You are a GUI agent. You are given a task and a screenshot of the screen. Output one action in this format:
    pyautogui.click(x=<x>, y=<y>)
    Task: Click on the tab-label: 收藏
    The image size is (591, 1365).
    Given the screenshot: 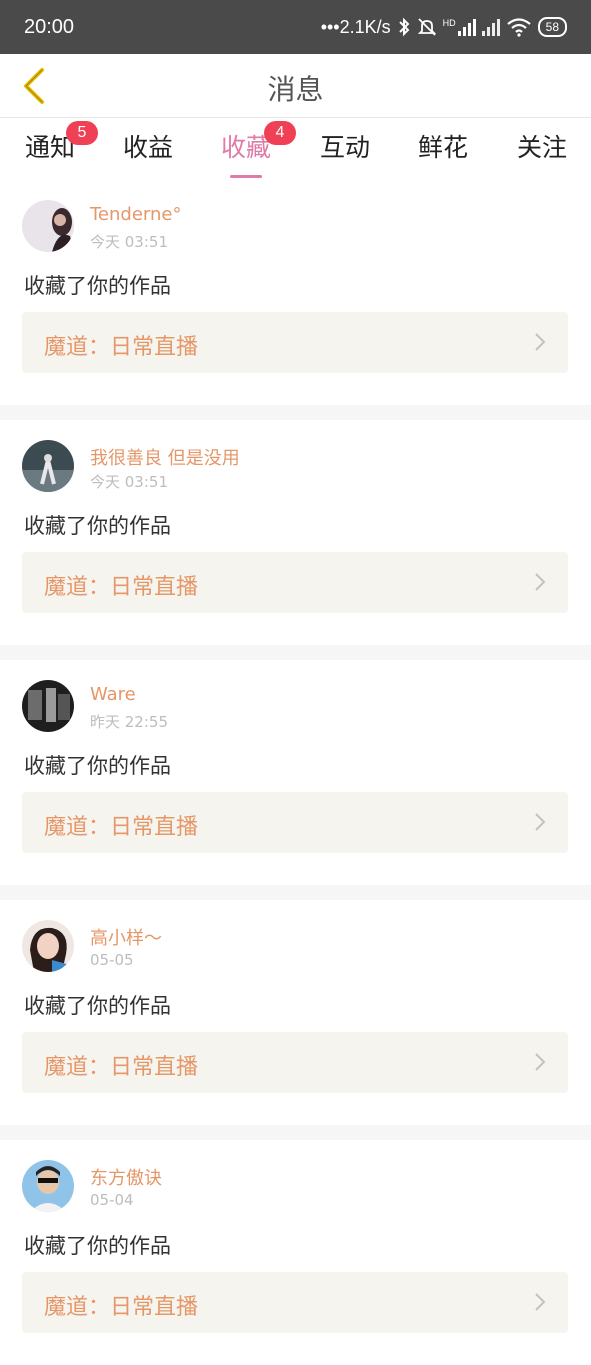 What is the action you would take?
    pyautogui.click(x=245, y=147)
    